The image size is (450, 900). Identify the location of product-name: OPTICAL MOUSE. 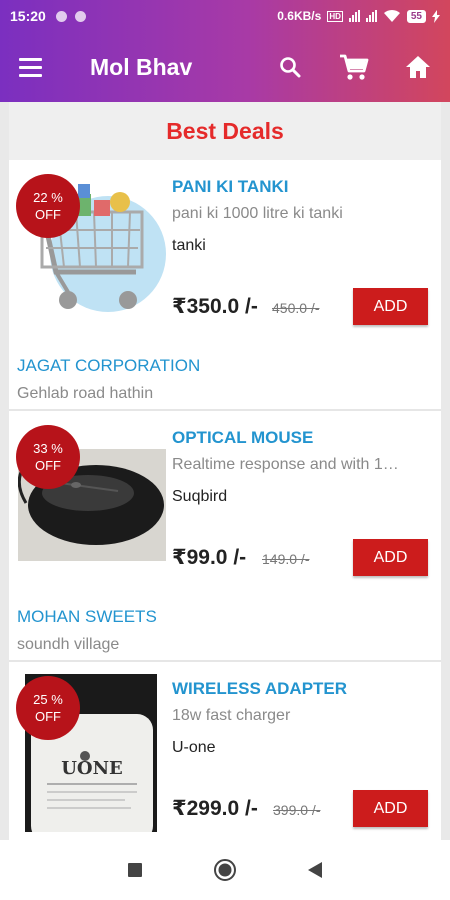
(242, 438).